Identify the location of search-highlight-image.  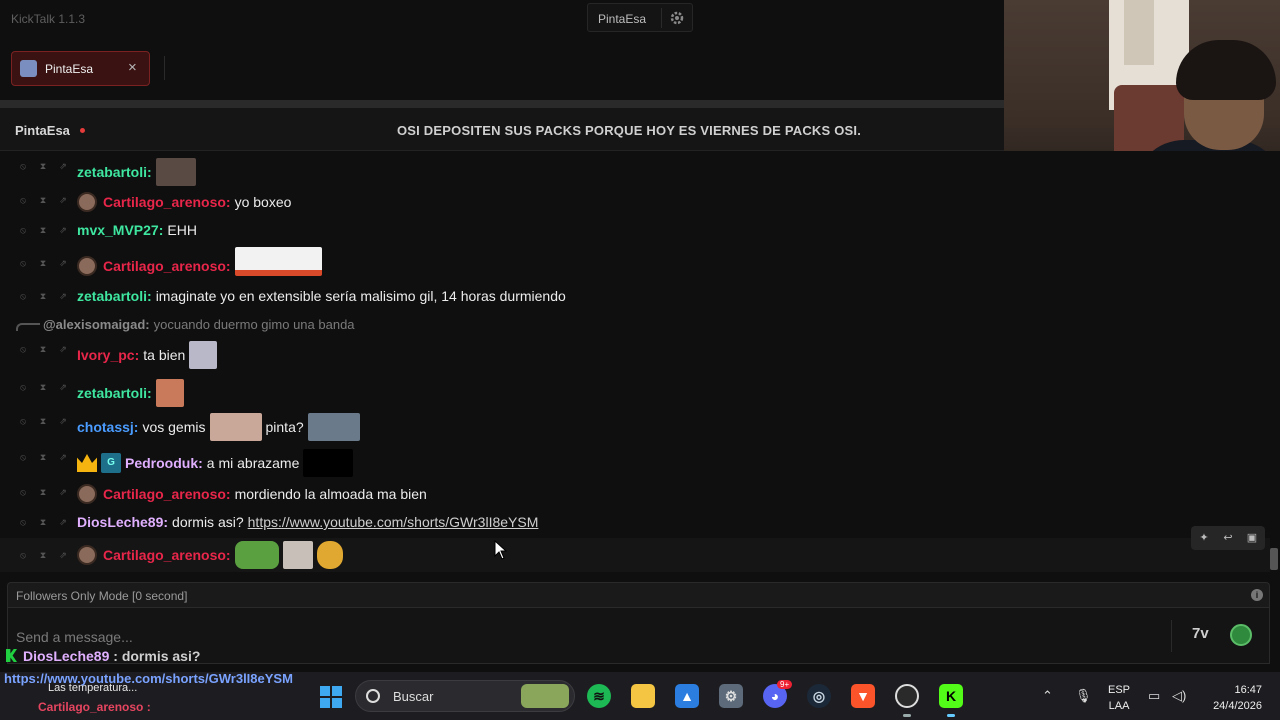
(545, 696).